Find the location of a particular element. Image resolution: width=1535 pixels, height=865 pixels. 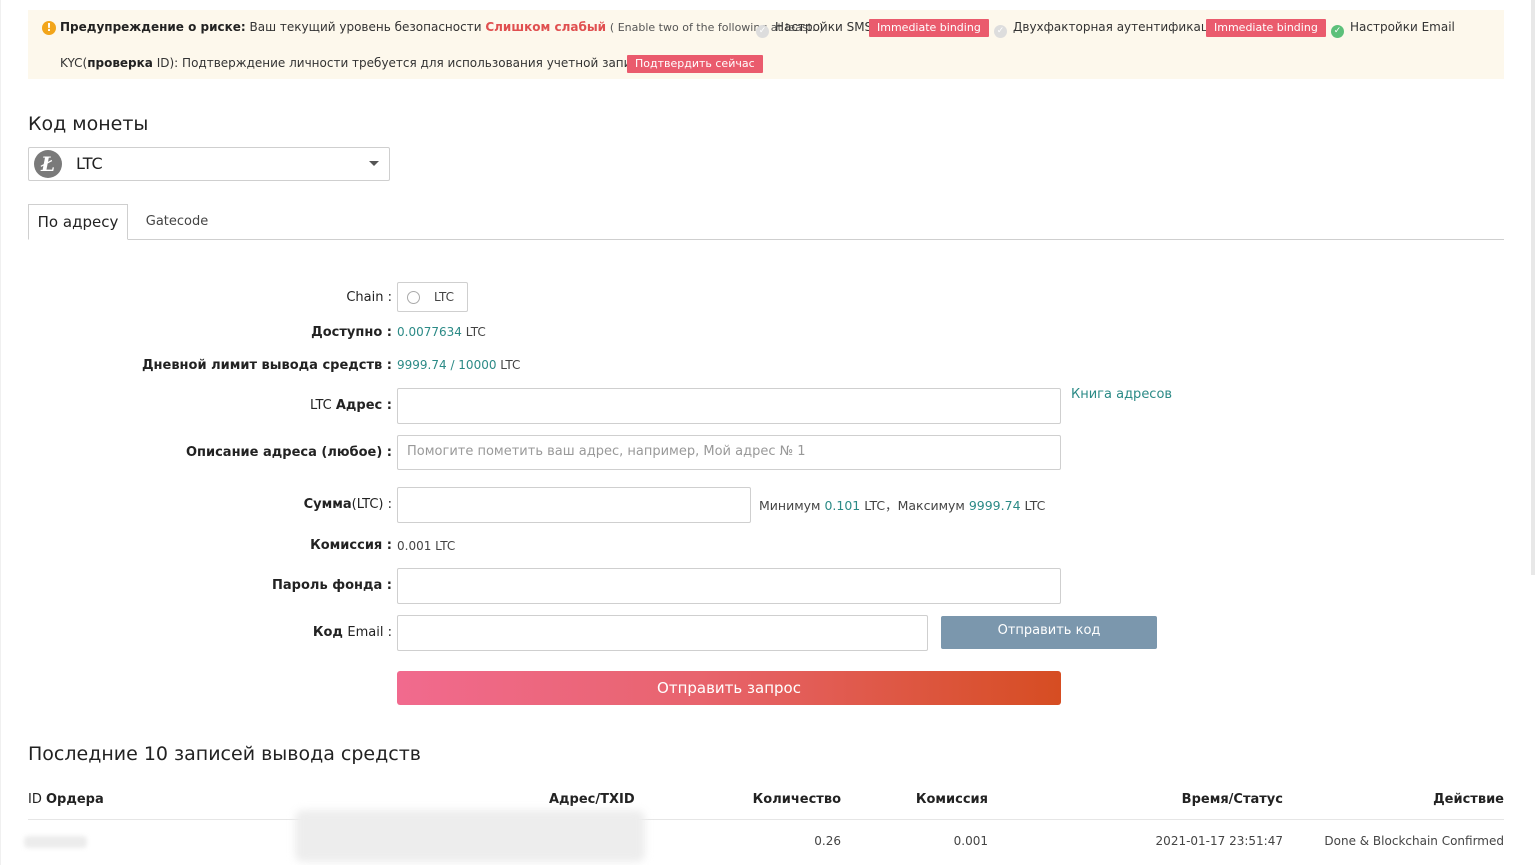

daily-limit-value: 9999.74 / 10000 LTC is located at coordinates (458, 365).